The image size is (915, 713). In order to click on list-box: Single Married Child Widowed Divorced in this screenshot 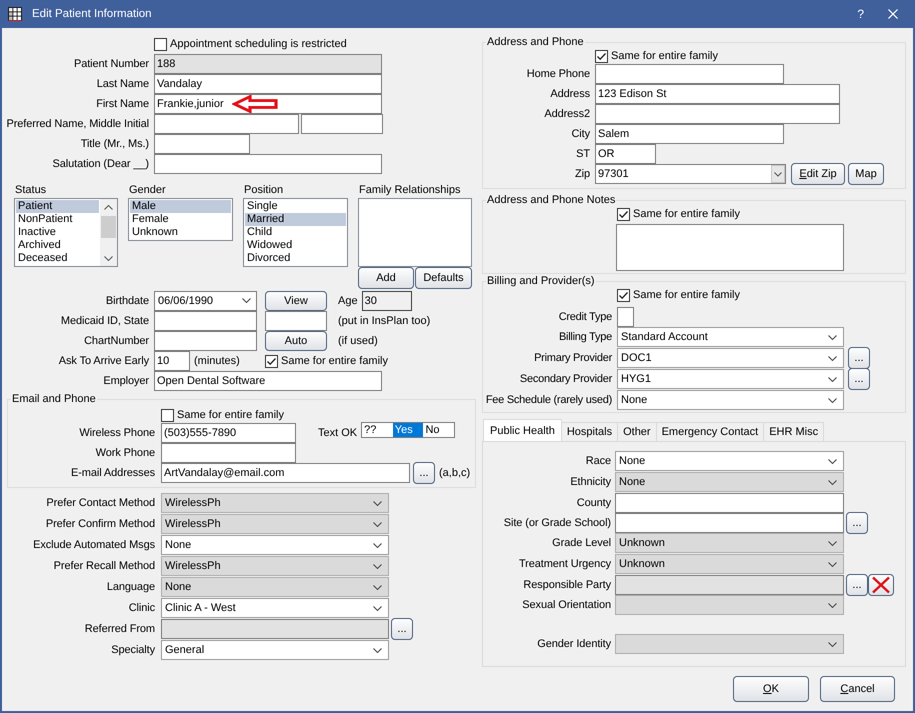, I will do `click(295, 232)`.